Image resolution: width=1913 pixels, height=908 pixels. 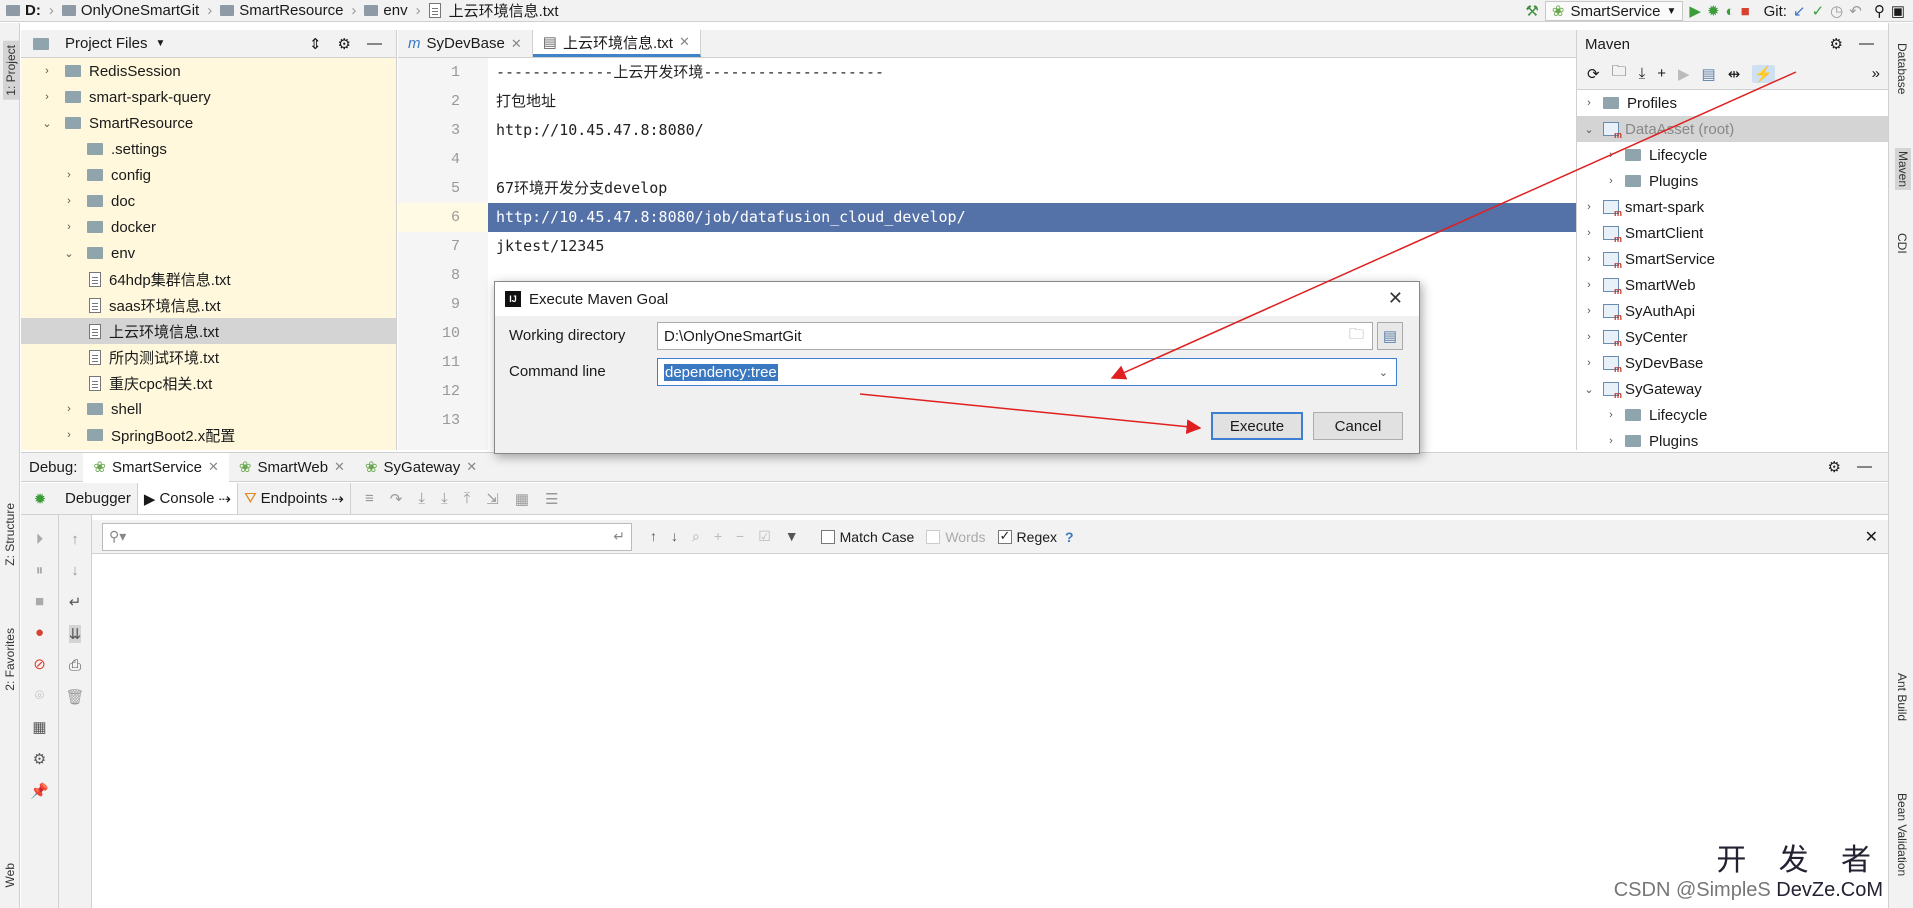 What do you see at coordinates (208, 201) in the screenshot?
I see `tree-item: › doc` at bounding box center [208, 201].